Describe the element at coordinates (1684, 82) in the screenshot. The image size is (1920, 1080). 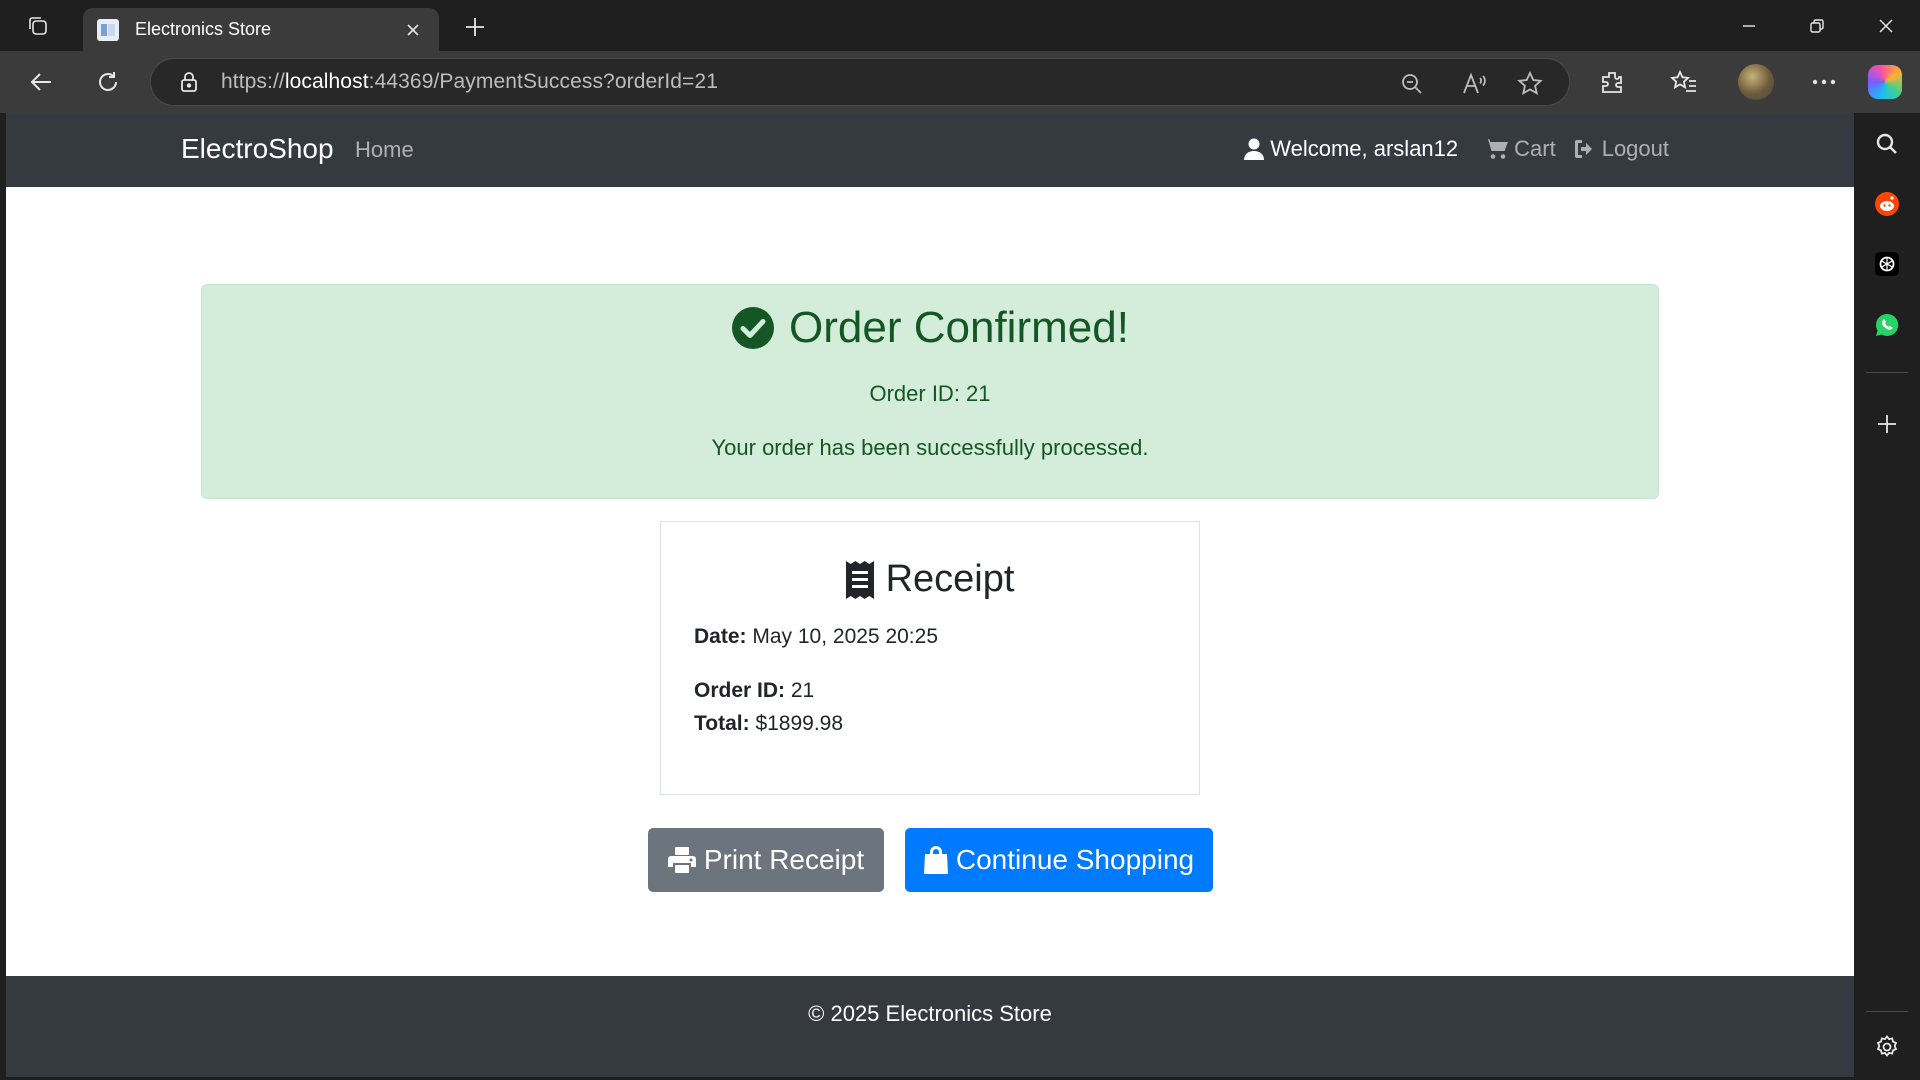
I see `favorites-list-icon` at that location.